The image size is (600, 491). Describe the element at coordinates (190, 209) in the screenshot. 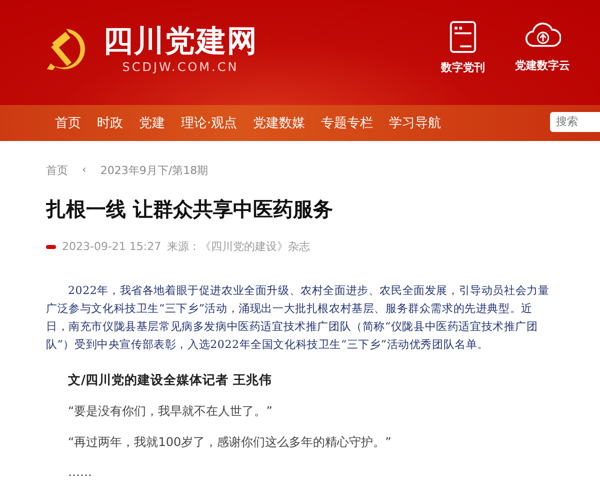

I see `article-title: 扎根一线 让群众共享中医药服务` at that location.